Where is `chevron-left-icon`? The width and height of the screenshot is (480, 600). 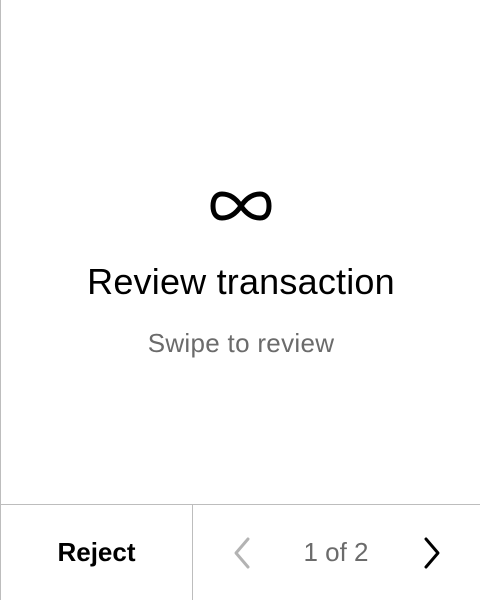 chevron-left-icon is located at coordinates (243, 553).